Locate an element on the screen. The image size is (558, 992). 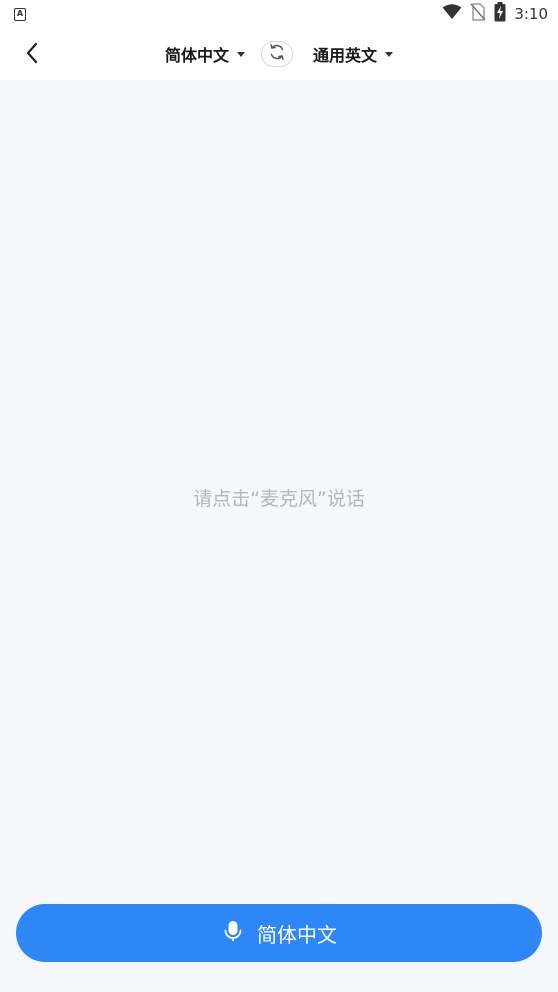
source-language-label: 简体中文 is located at coordinates (196, 55).